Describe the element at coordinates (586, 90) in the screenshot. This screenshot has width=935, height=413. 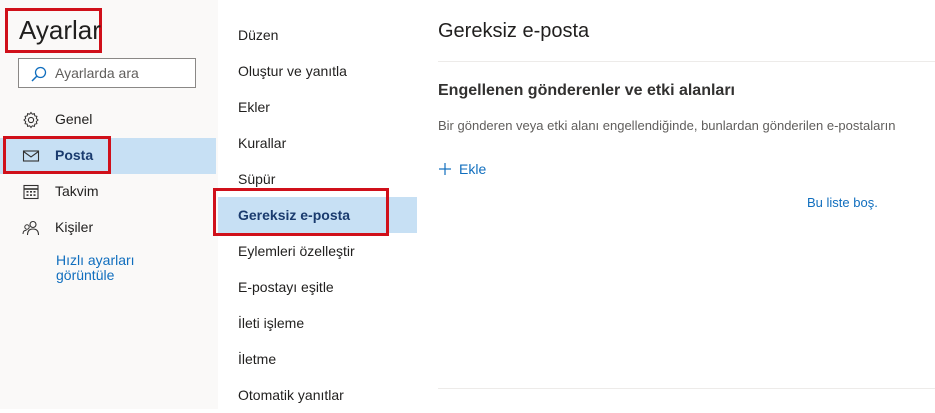
I see `section-title: Engellenen gönderenler ve etki alanları` at that location.